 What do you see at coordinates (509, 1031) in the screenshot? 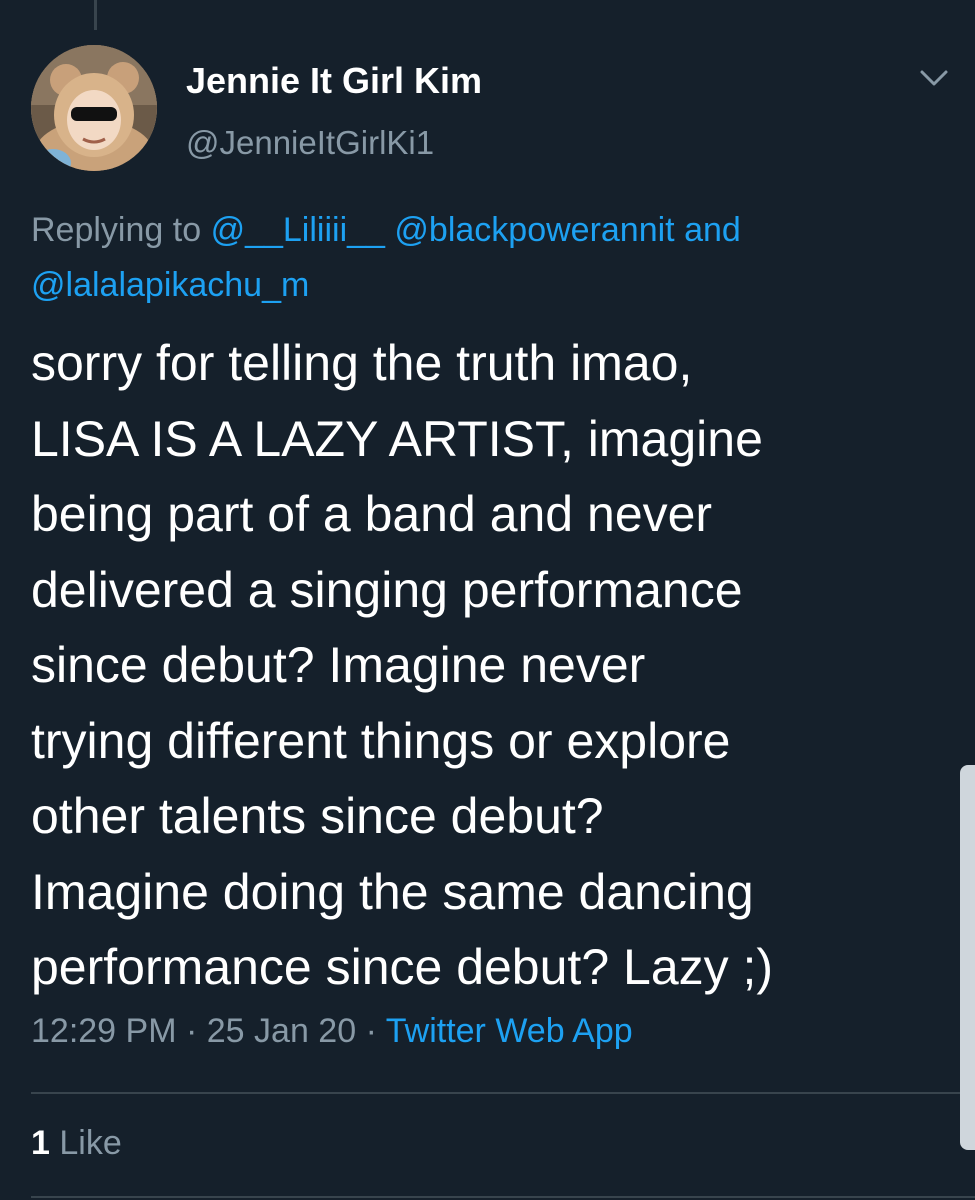
I see `tweet-source-link: Twitter Web App` at bounding box center [509, 1031].